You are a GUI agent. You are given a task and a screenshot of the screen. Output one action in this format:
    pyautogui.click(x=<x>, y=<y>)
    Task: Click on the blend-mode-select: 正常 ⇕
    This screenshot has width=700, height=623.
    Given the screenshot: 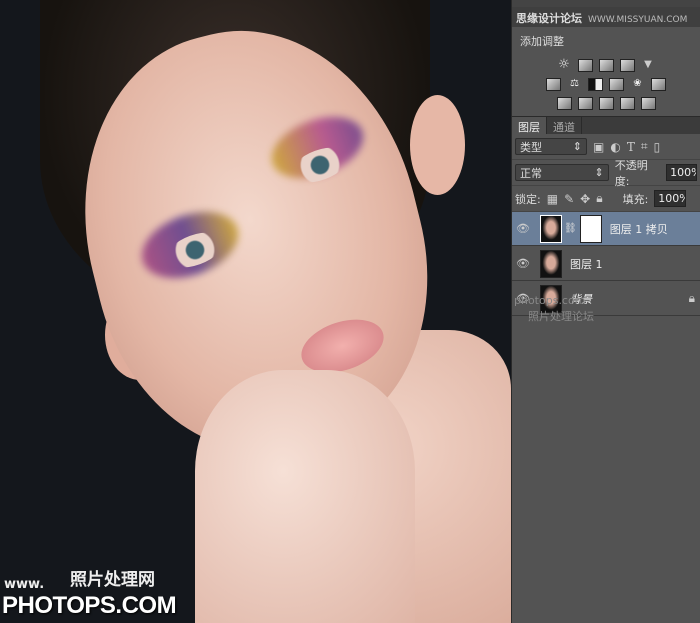 What is the action you would take?
    pyautogui.click(x=562, y=172)
    